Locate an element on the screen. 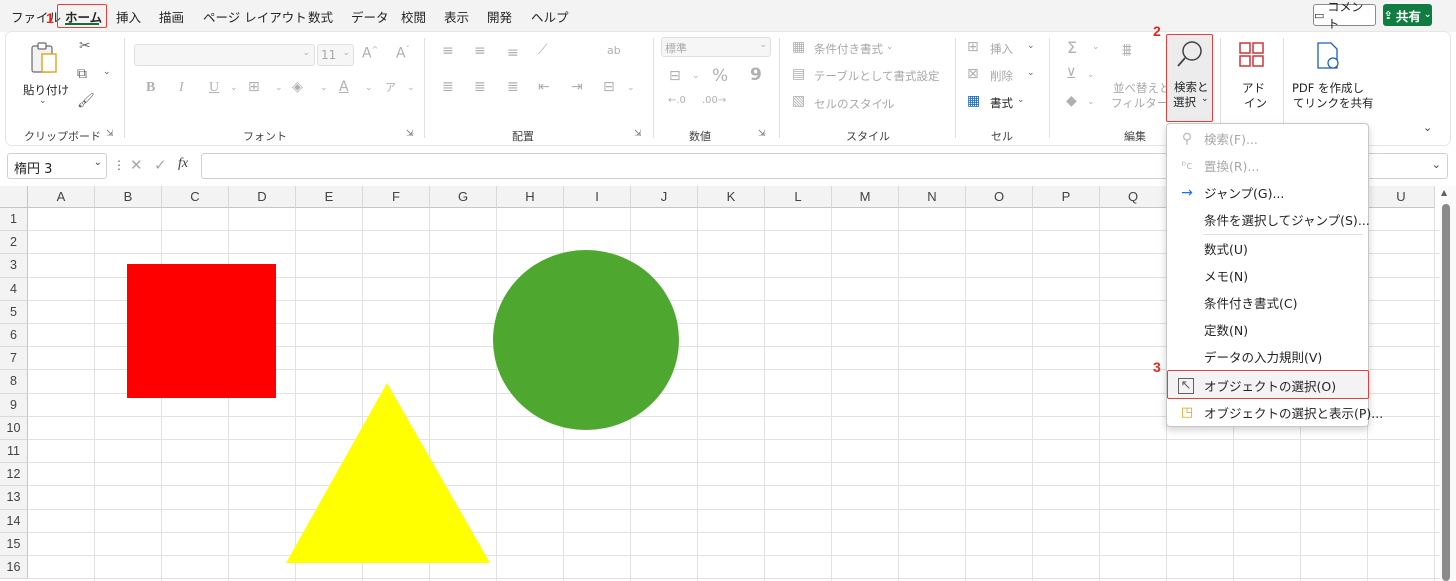  row-header: 2 is located at coordinates (14, 243).